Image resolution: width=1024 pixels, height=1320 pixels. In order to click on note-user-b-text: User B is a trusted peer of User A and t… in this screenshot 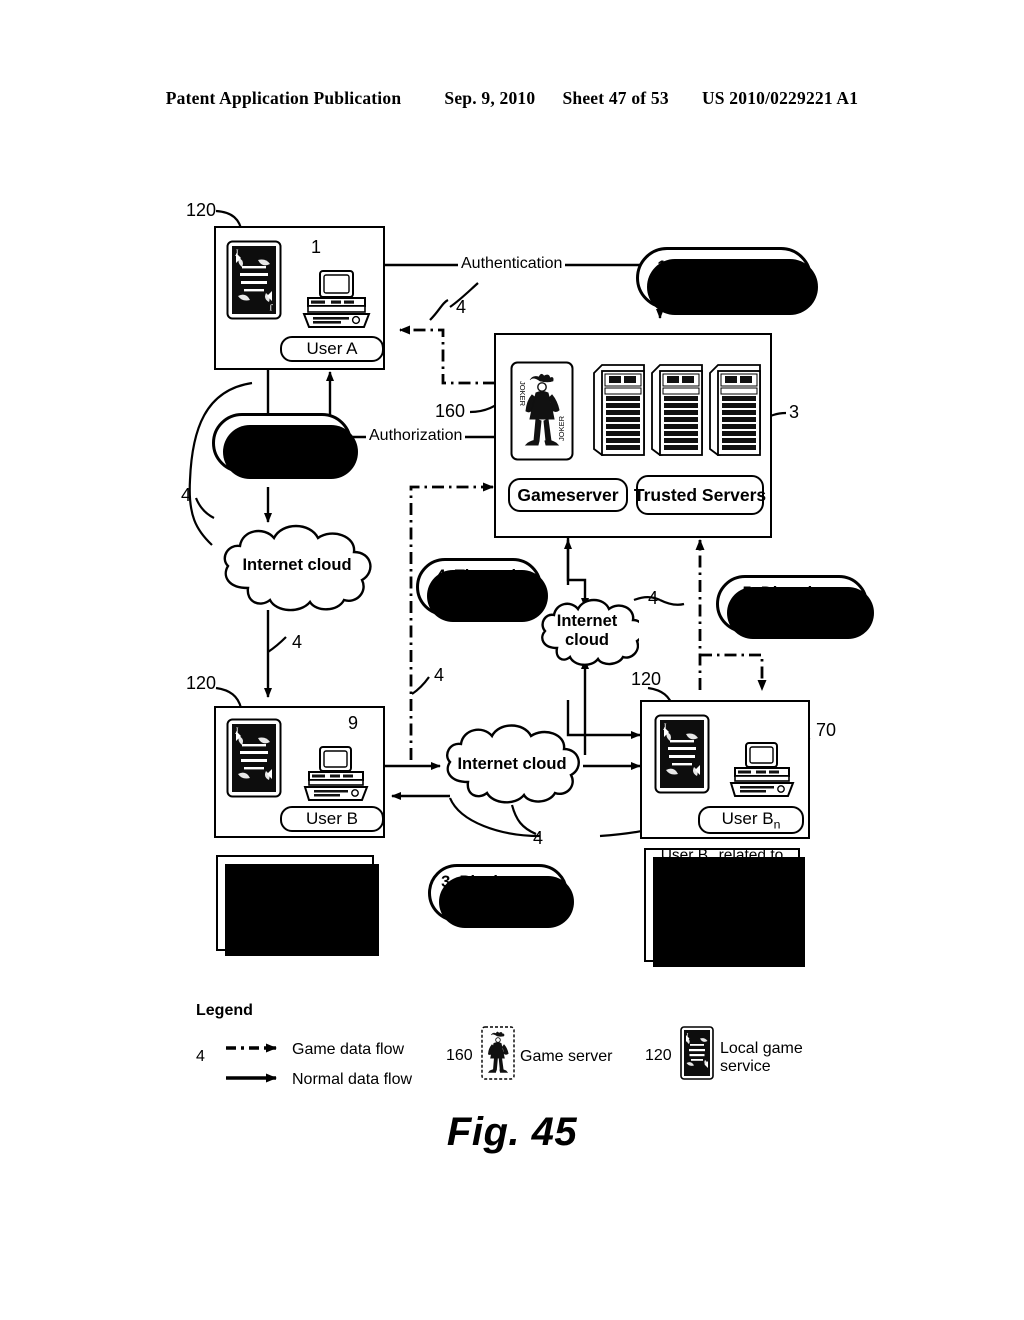, I will do `click(295, 902)`.